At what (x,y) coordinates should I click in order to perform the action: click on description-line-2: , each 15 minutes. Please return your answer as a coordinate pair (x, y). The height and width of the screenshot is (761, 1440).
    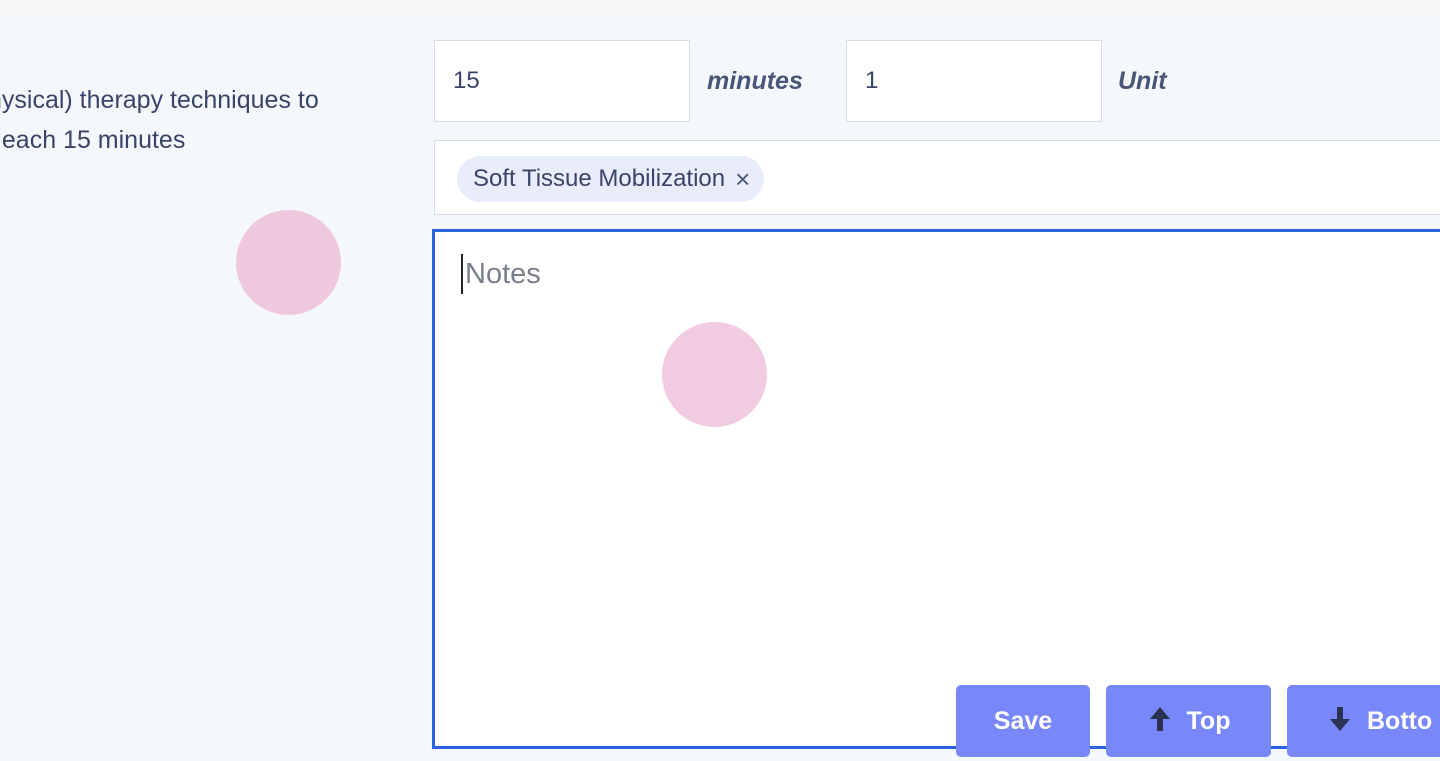
    Looking at the image, I should click on (93, 140).